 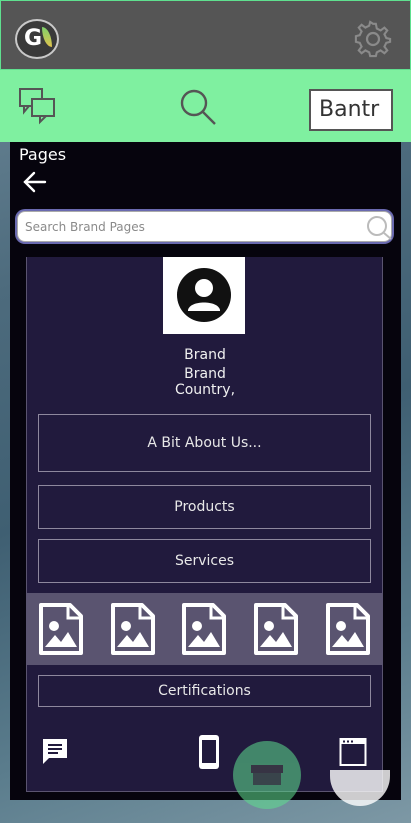 I want to click on logo-letter: G, so click(x=33, y=38).